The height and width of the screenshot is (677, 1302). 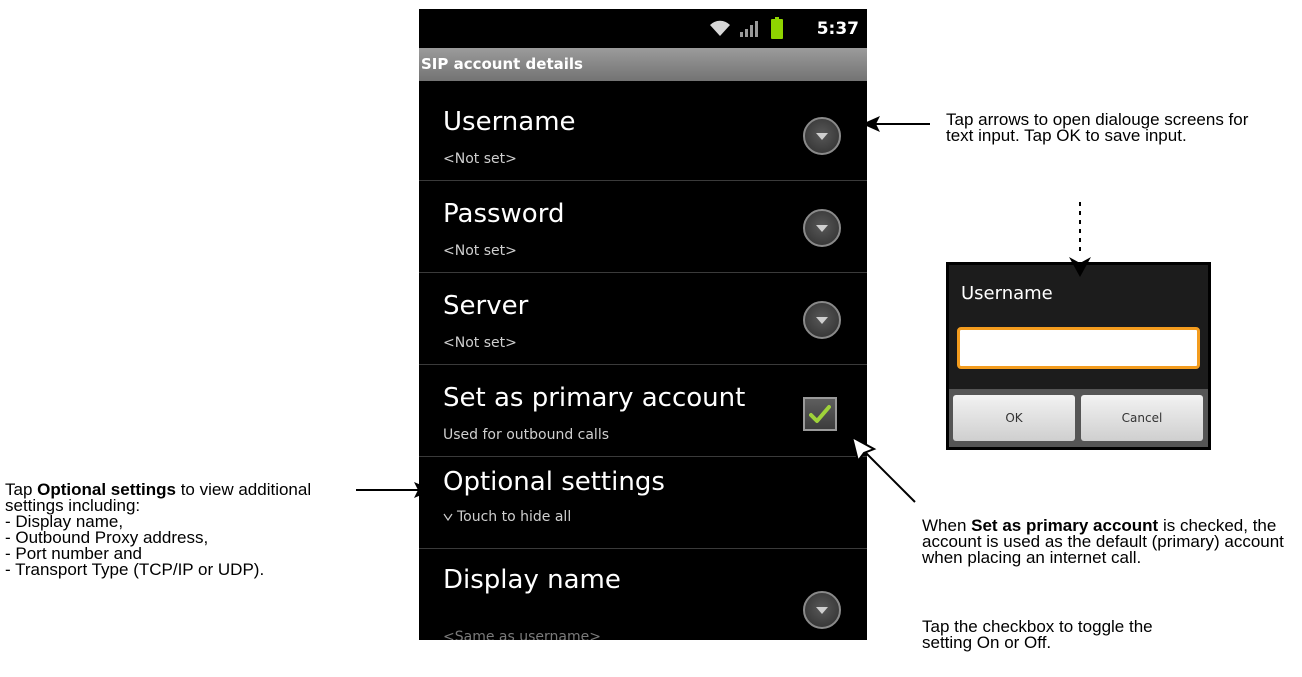 What do you see at coordinates (504, 214) in the screenshot?
I see `setting-title: Password` at bounding box center [504, 214].